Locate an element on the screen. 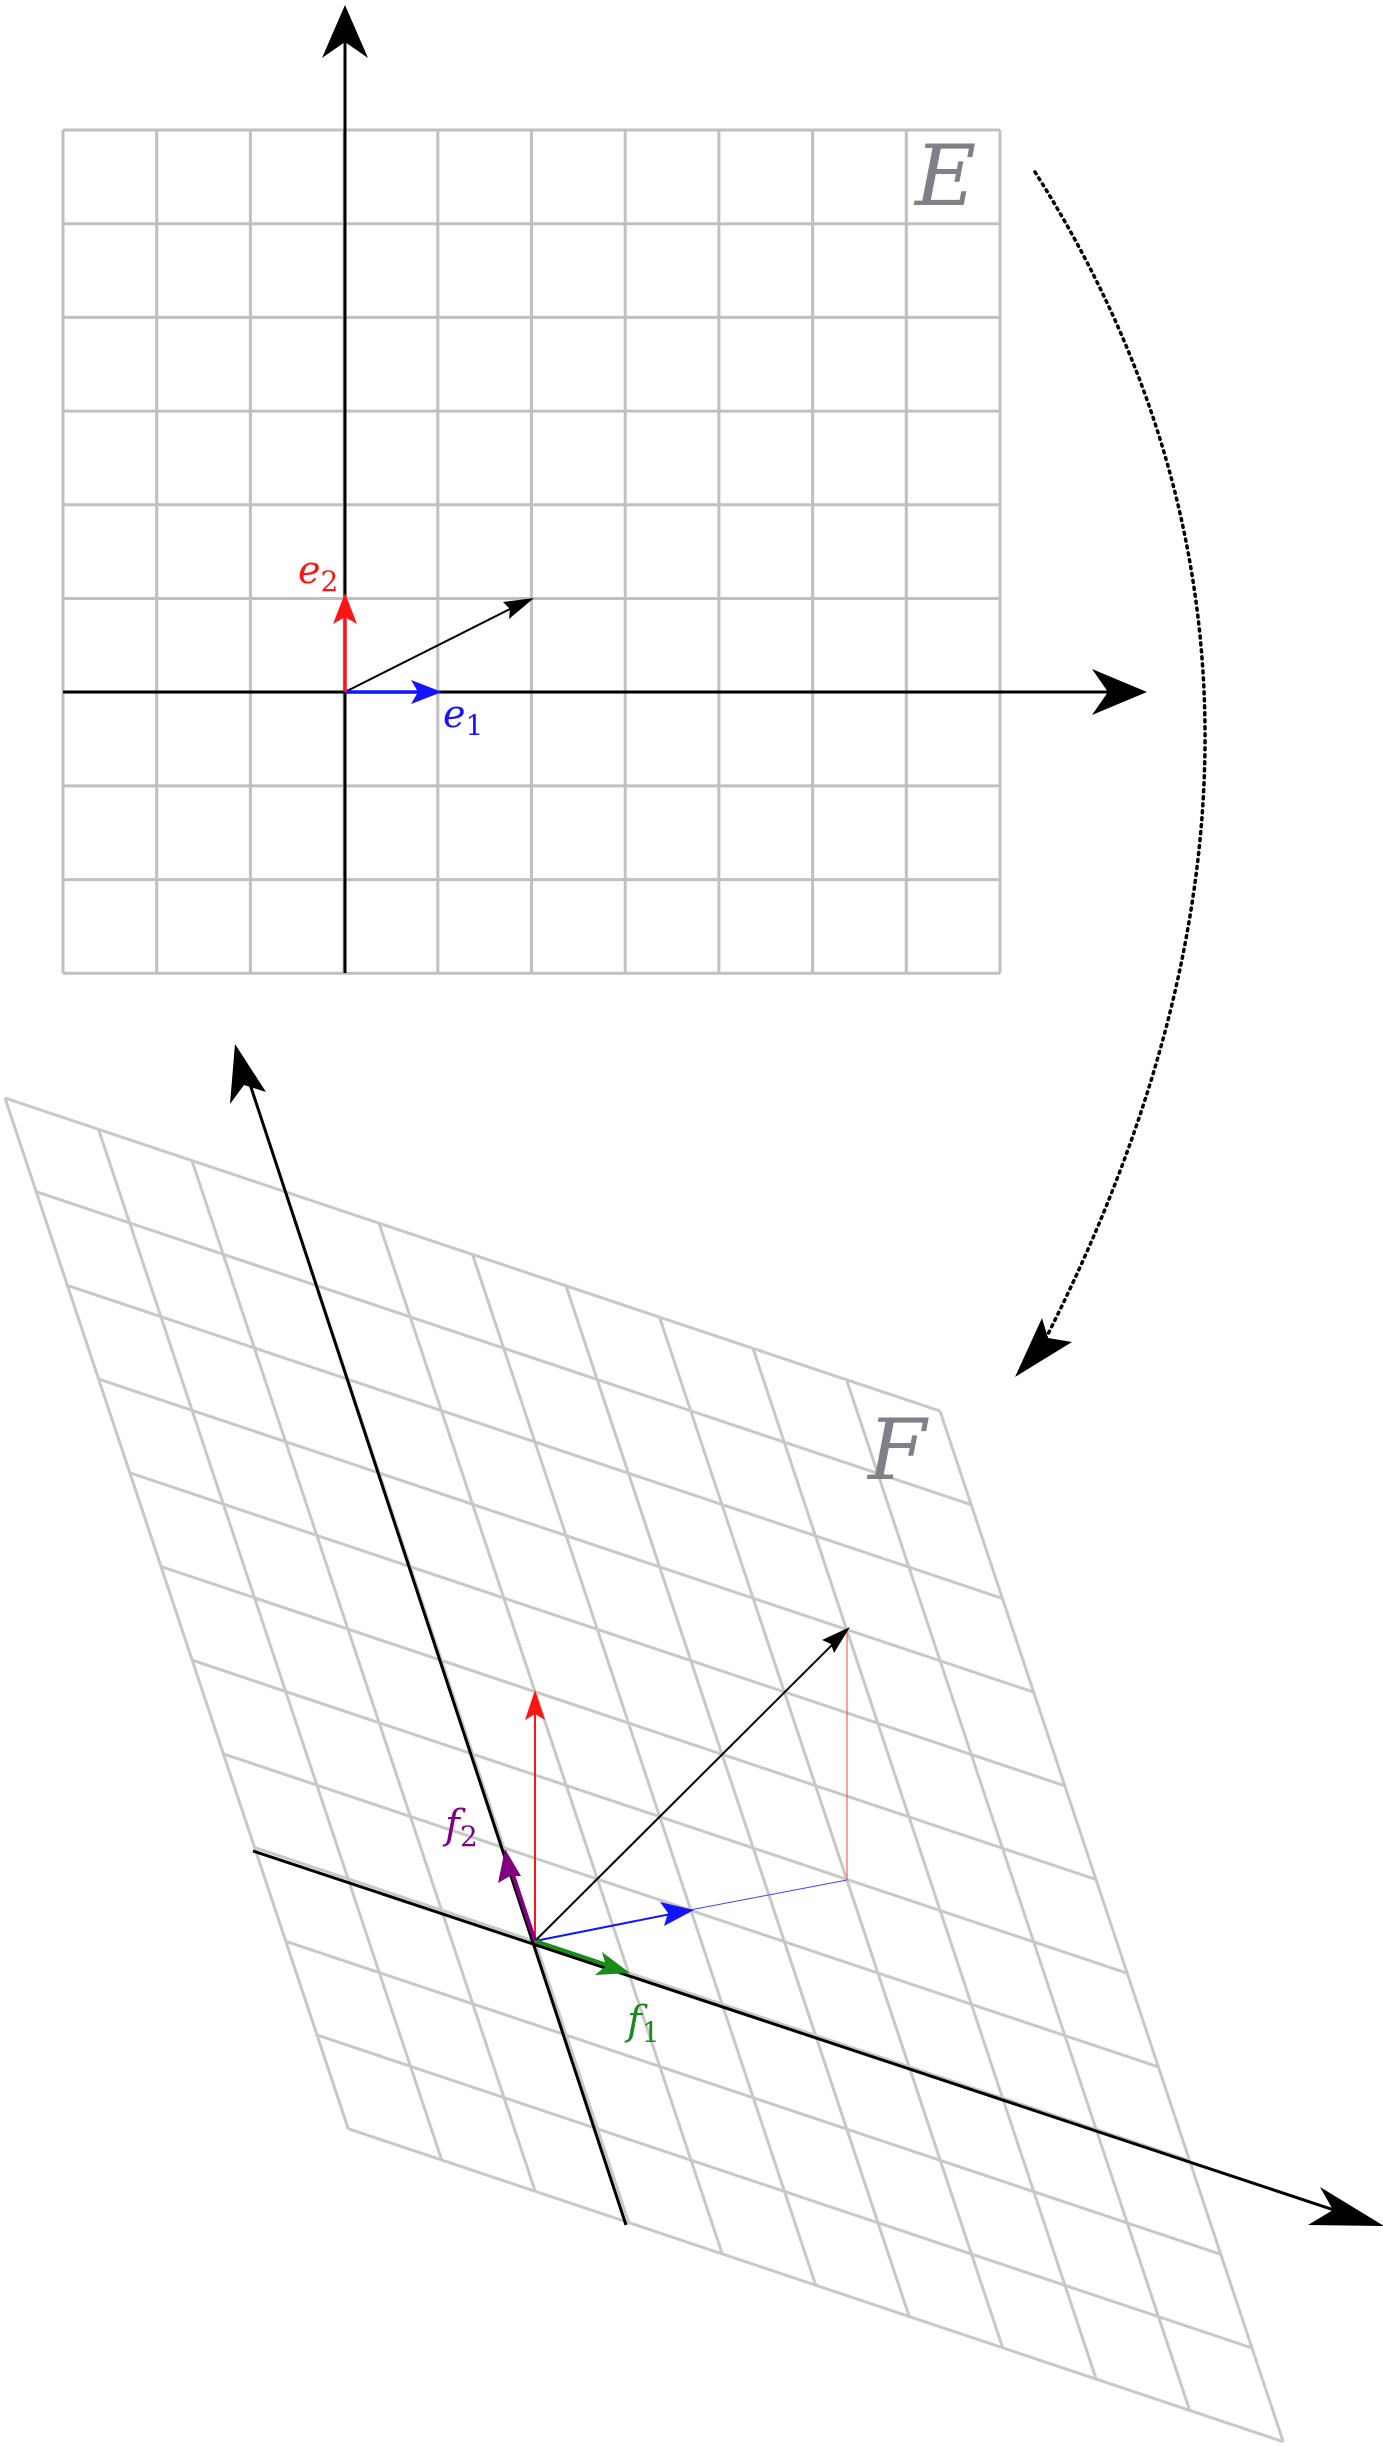 The width and height of the screenshot is (1383, 2446). f1-axis is located at coordinates (802, 2033).